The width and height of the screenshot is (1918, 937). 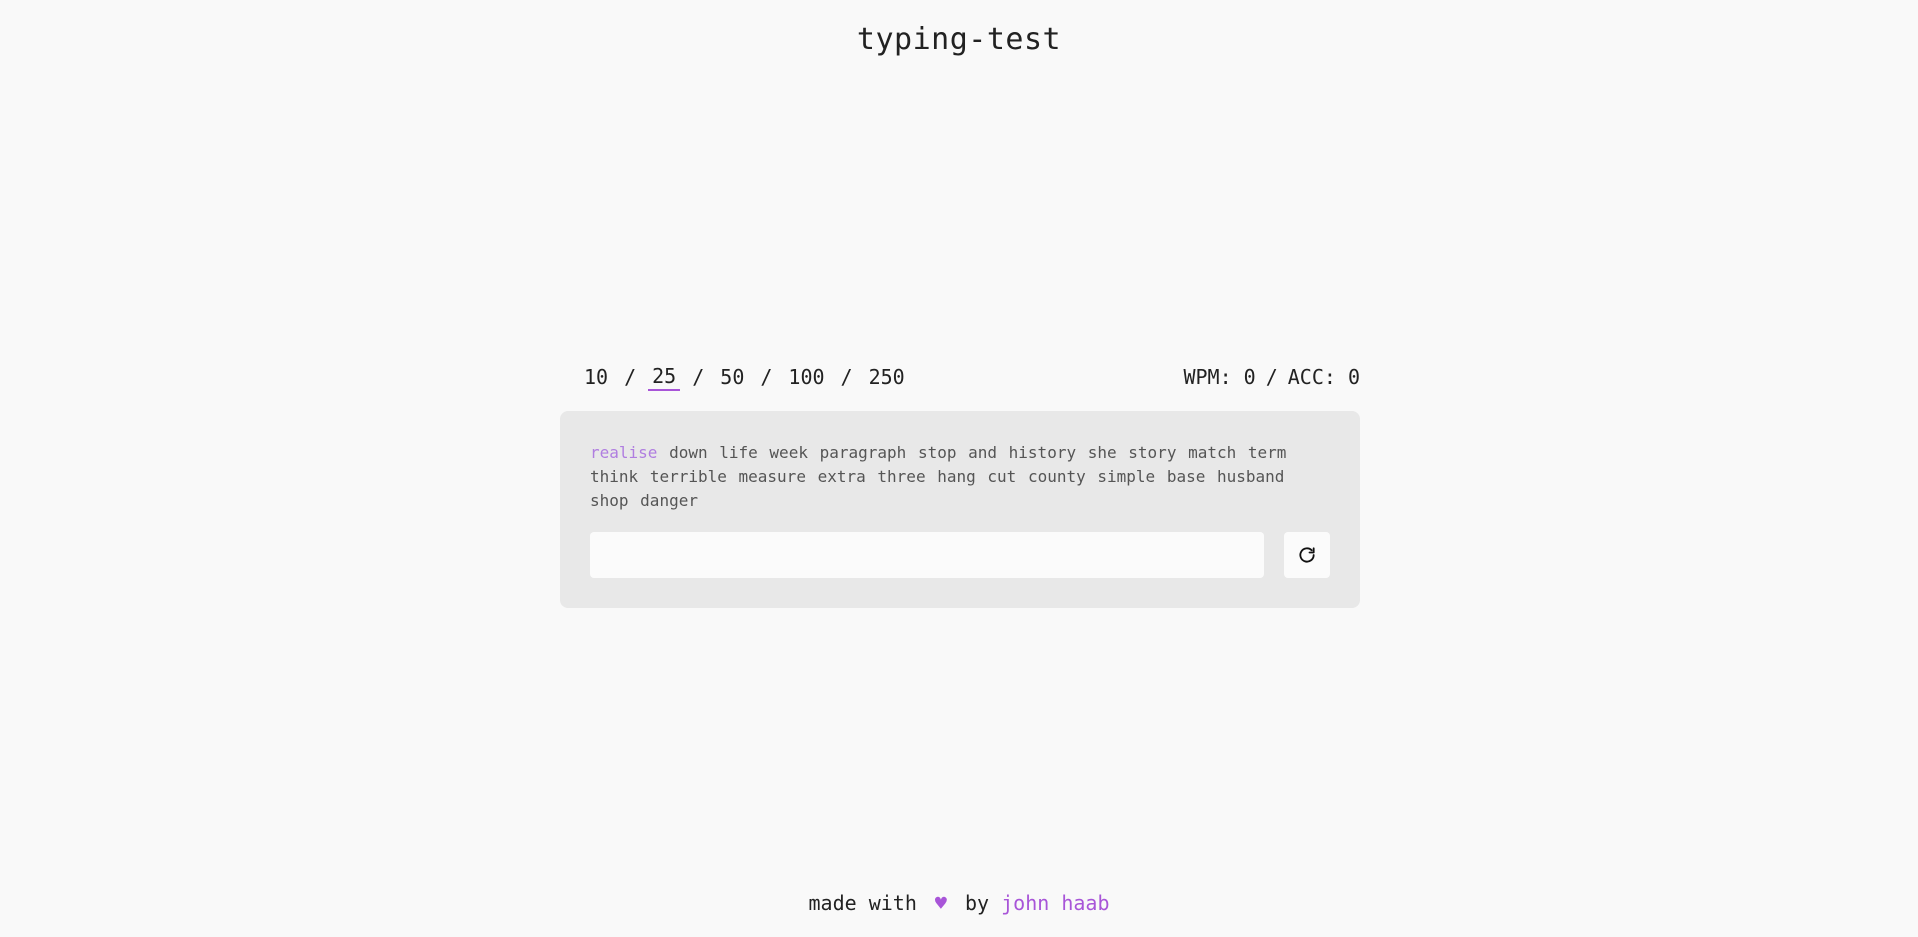 I want to click on word-count-option-50: 50, so click(x=732, y=377).